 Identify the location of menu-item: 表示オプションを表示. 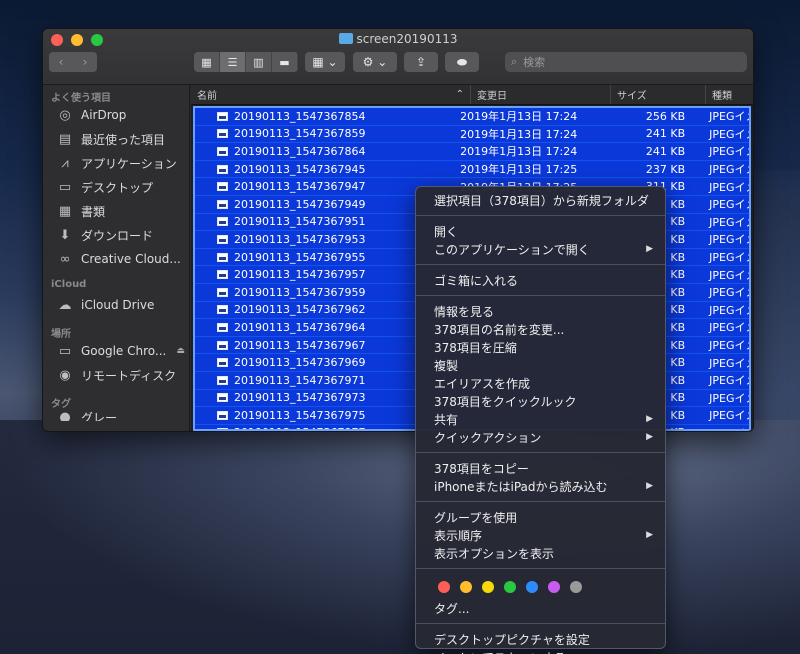
(540, 553).